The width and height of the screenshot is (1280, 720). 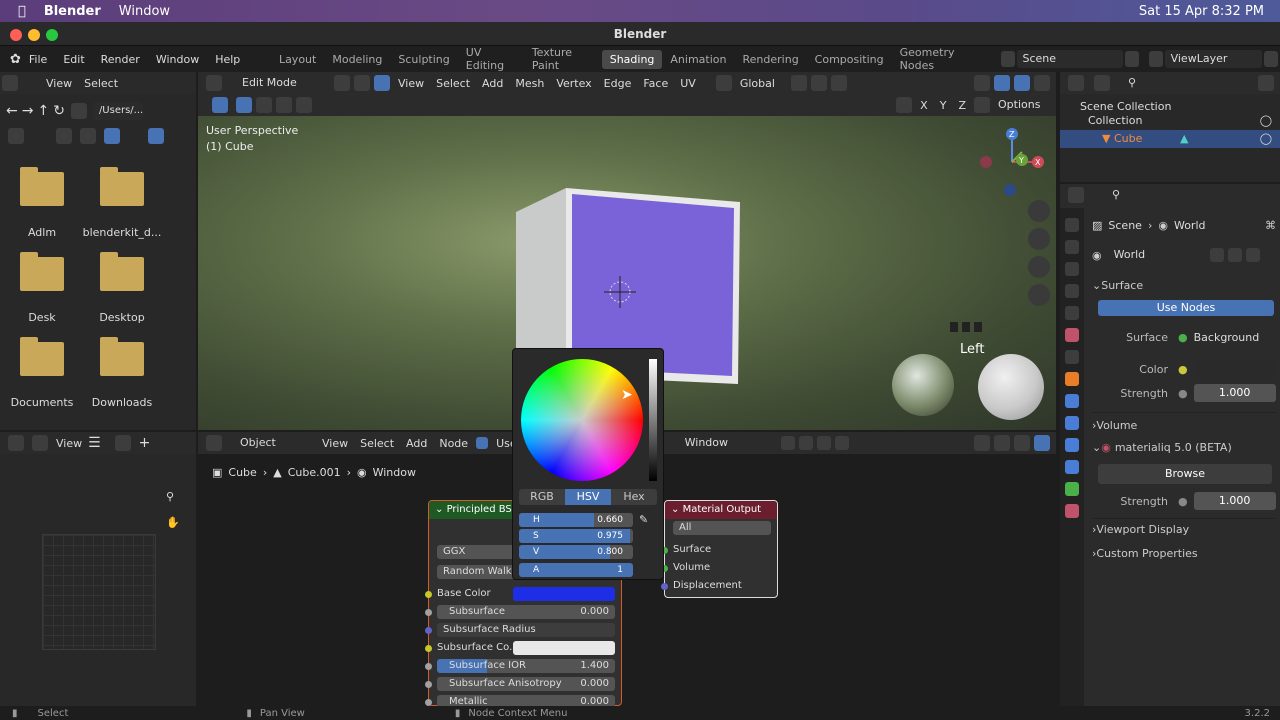 What do you see at coordinates (122, 288) in the screenshot?
I see `folder-item: Desktop` at bounding box center [122, 288].